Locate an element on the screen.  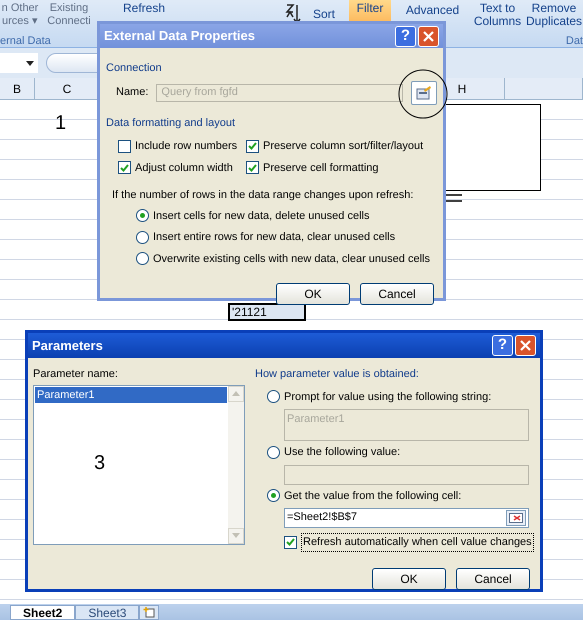
checkbox-label: Preserve cell formatting is located at coordinates (321, 168).